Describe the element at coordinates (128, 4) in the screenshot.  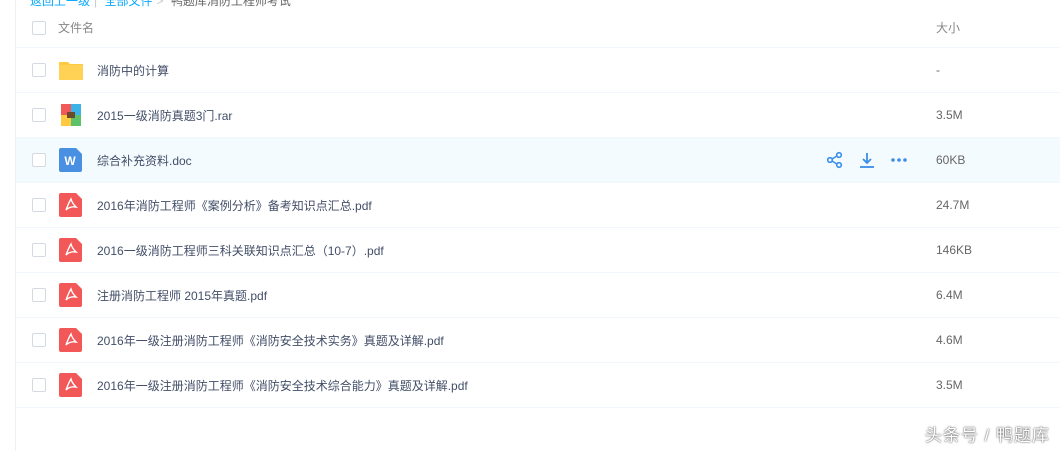
I see `breadcrumb-all-files-link: 全部文件` at that location.